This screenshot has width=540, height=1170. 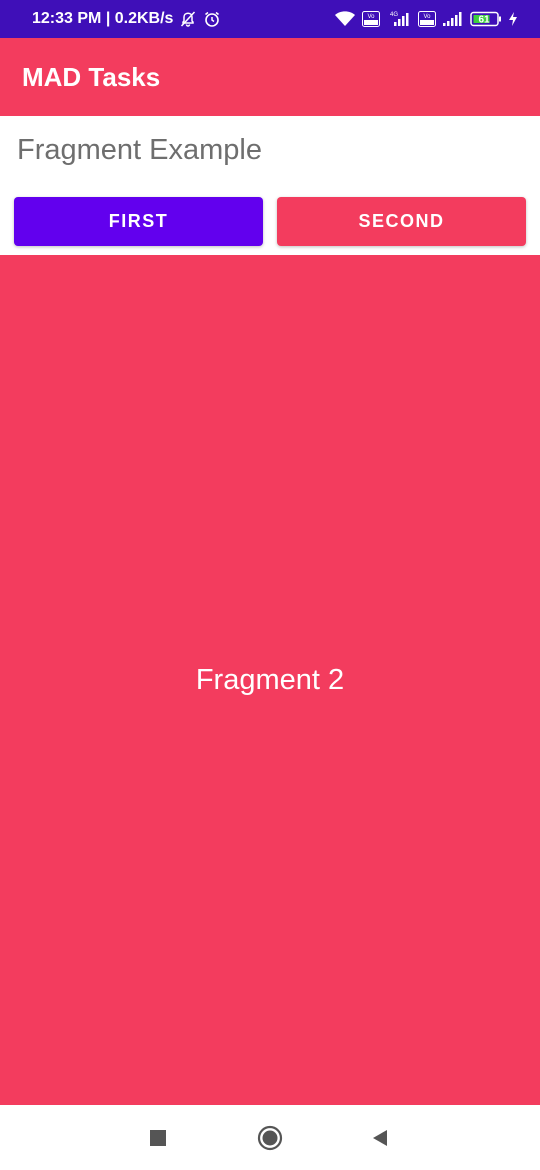 What do you see at coordinates (158, 1138) in the screenshot?
I see `recents-icon` at bounding box center [158, 1138].